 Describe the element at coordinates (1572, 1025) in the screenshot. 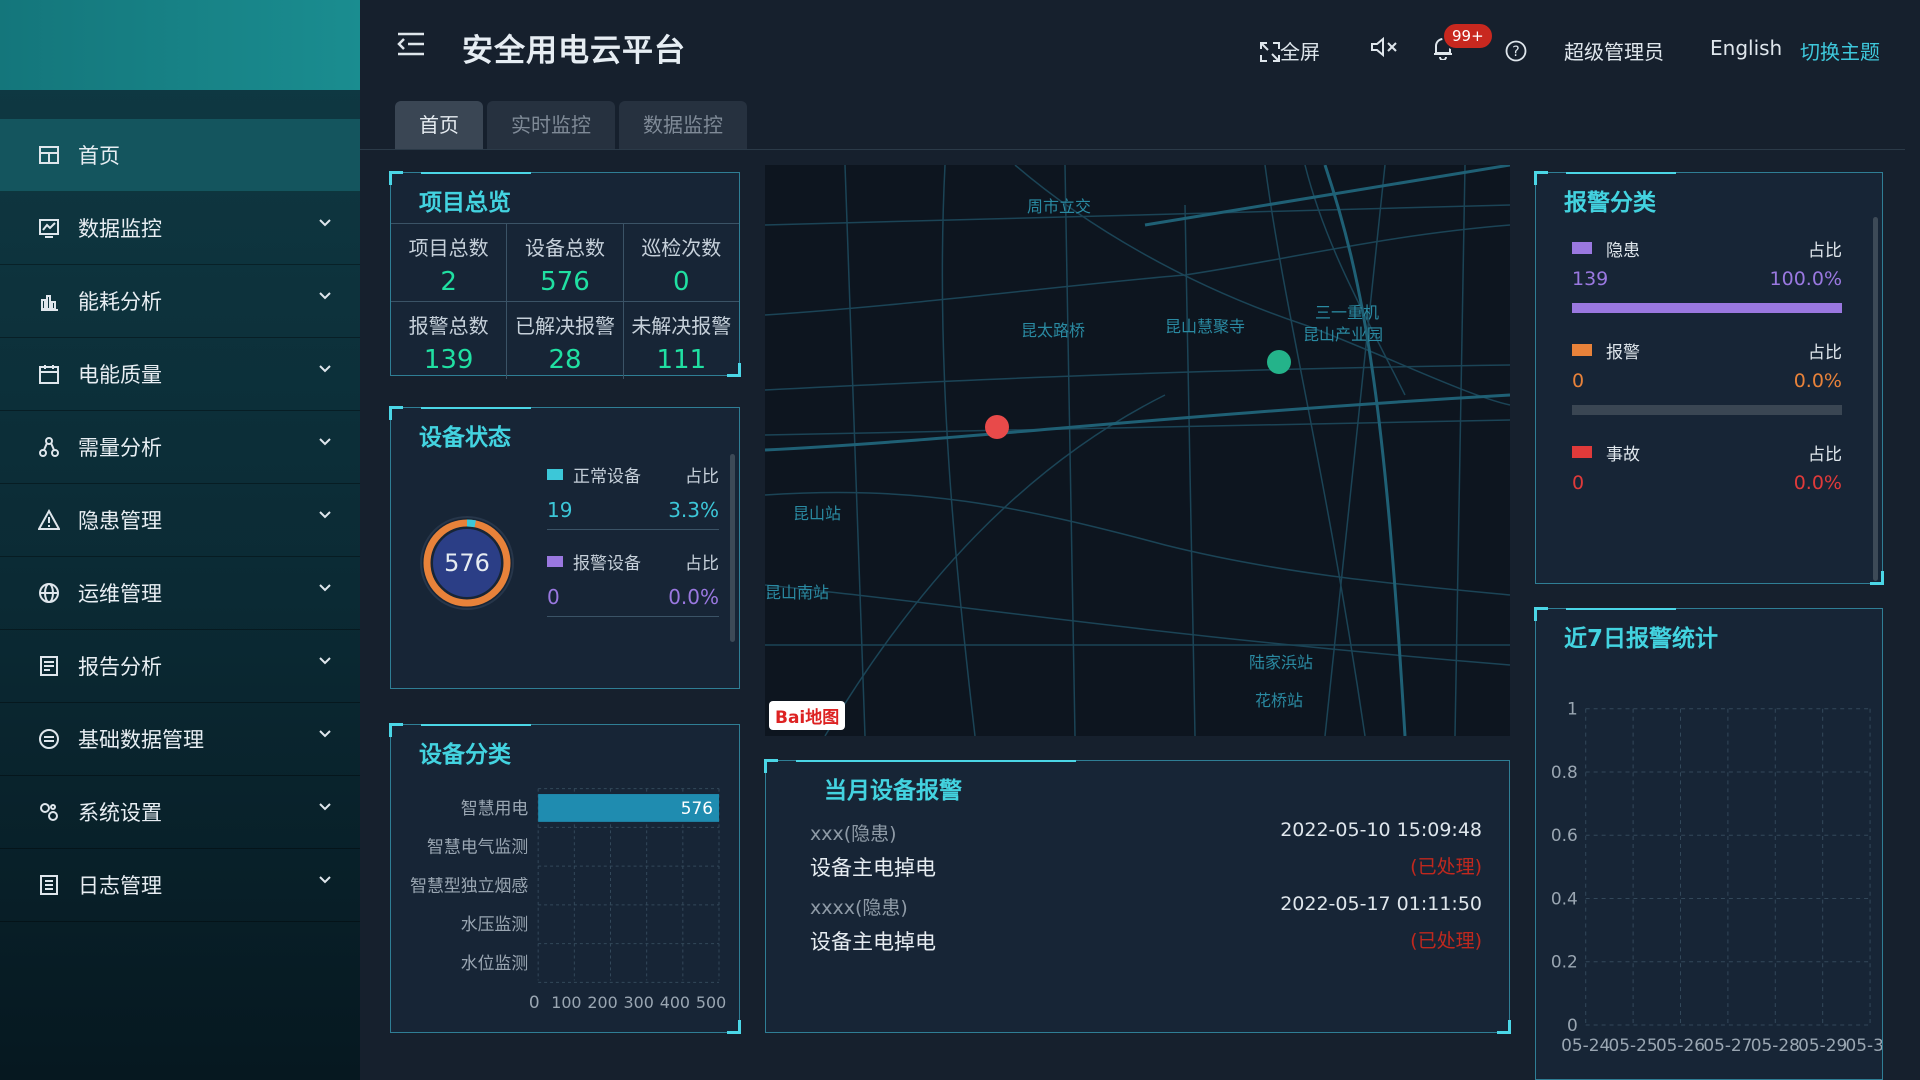

I see `y-tick-label: 0` at that location.